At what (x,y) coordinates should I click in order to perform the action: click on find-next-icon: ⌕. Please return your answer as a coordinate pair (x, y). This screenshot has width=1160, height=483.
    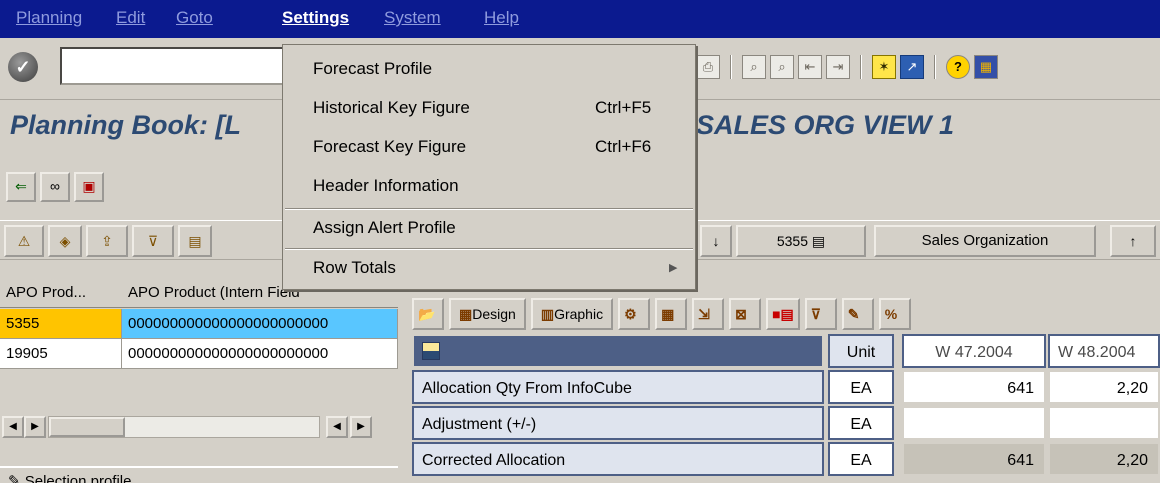
    Looking at the image, I should click on (782, 67).